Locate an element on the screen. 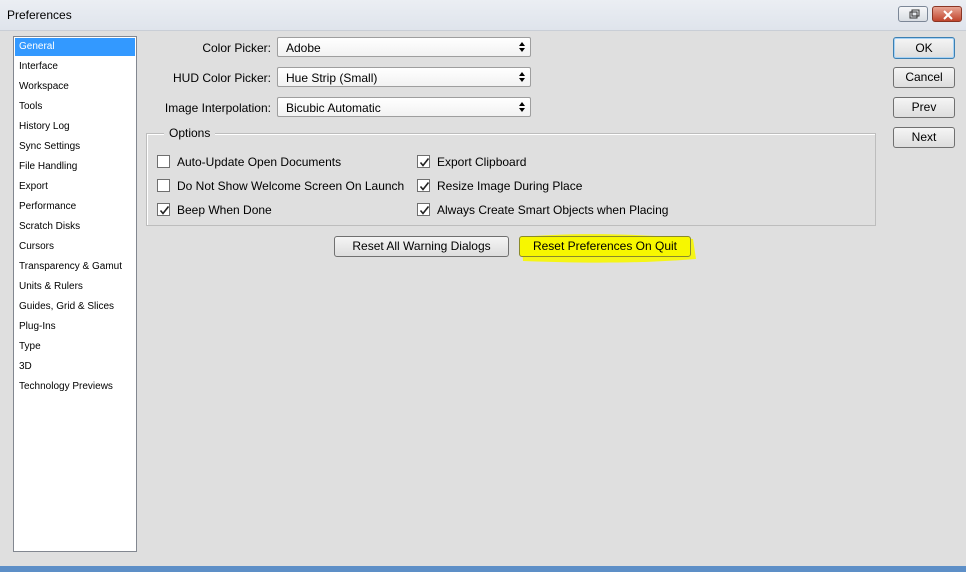  sidebar-item-guides-grid-slices: Guides, Grid & Slices is located at coordinates (75, 307).